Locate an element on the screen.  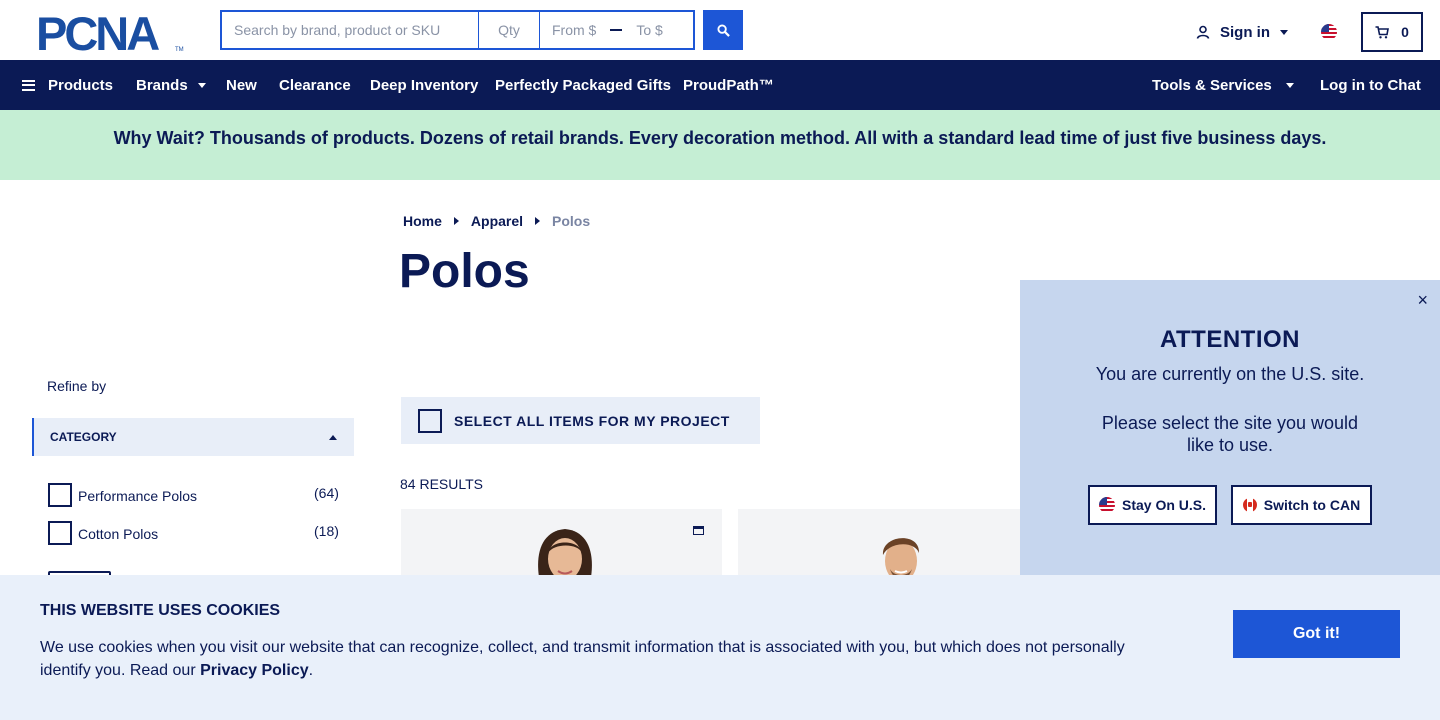
select-all-label: SELECT ALL ITEMS FOR MY PROJECT is located at coordinates (592, 420).